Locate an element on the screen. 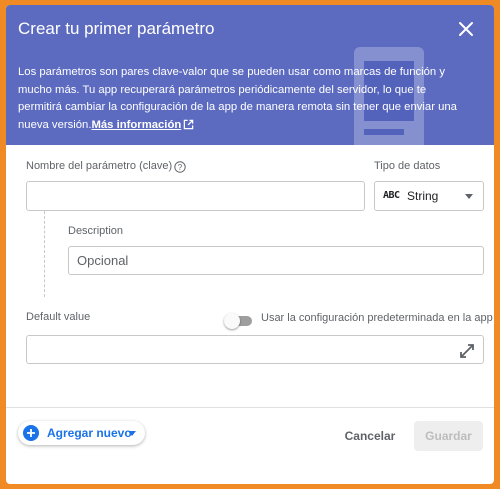 The width and height of the screenshot is (500, 489). description-input is located at coordinates (276, 260).